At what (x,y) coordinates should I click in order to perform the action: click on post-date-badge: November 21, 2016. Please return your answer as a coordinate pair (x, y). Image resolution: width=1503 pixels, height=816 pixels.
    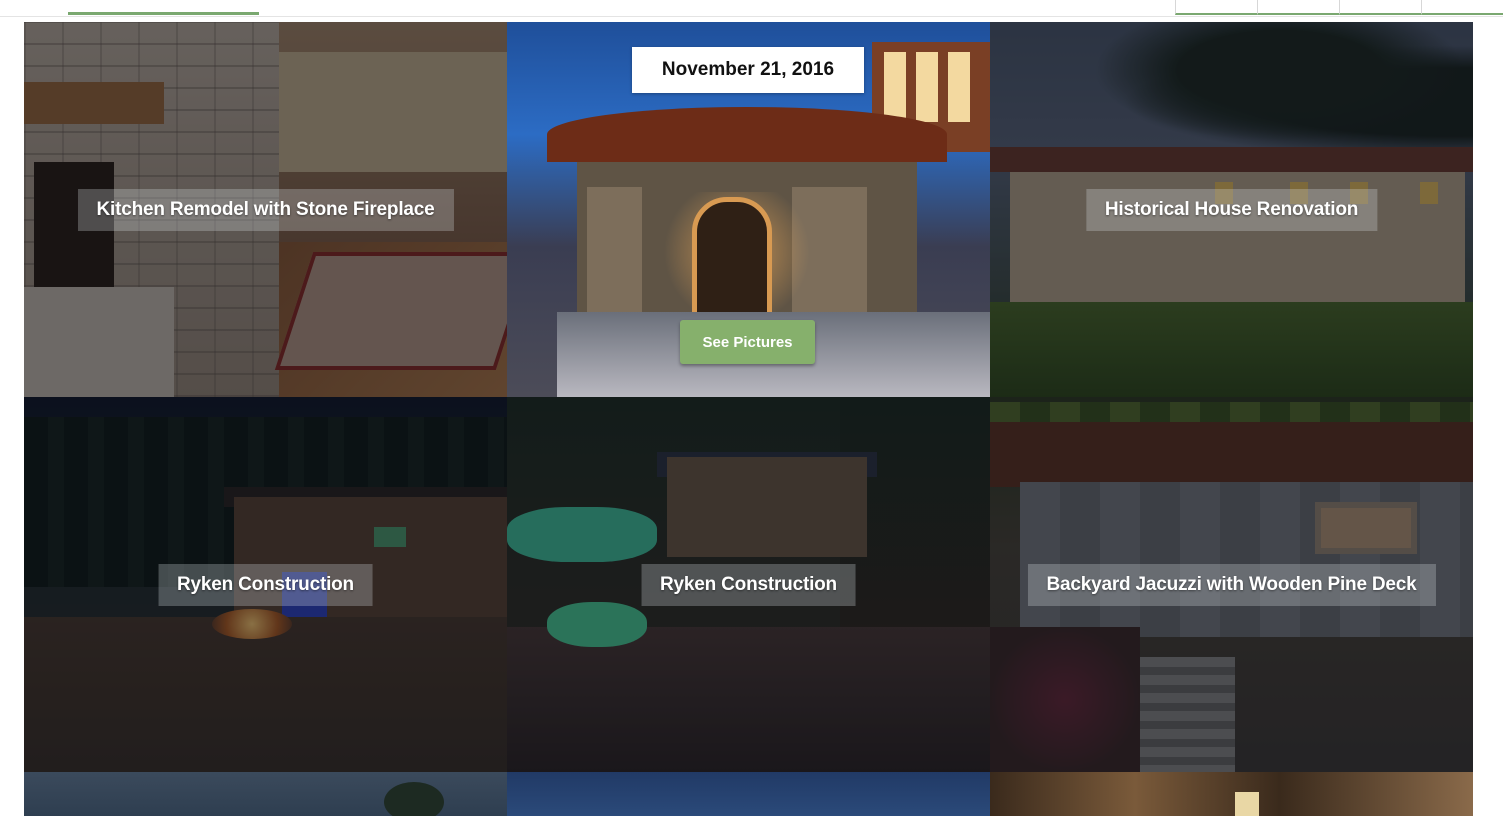
    Looking at the image, I should click on (748, 70).